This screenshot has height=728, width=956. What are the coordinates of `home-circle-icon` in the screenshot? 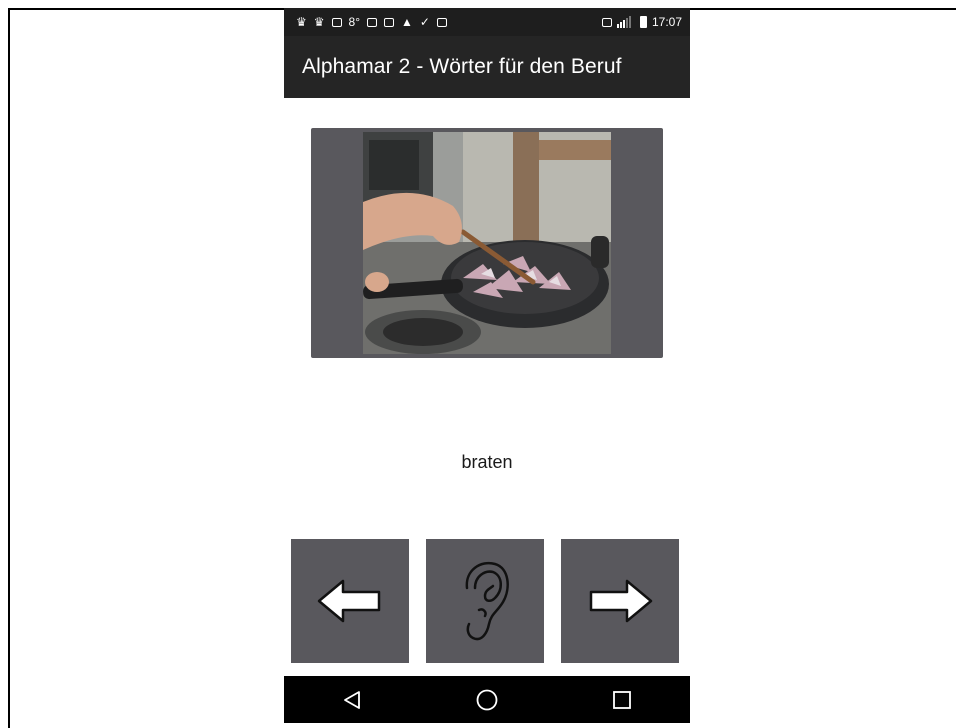 It's located at (487, 699).